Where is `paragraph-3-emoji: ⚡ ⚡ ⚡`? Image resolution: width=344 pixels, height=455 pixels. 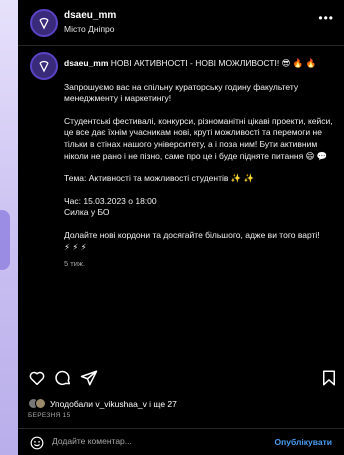 paragraph-3-emoji: ⚡ ⚡ ⚡ is located at coordinates (75, 246).